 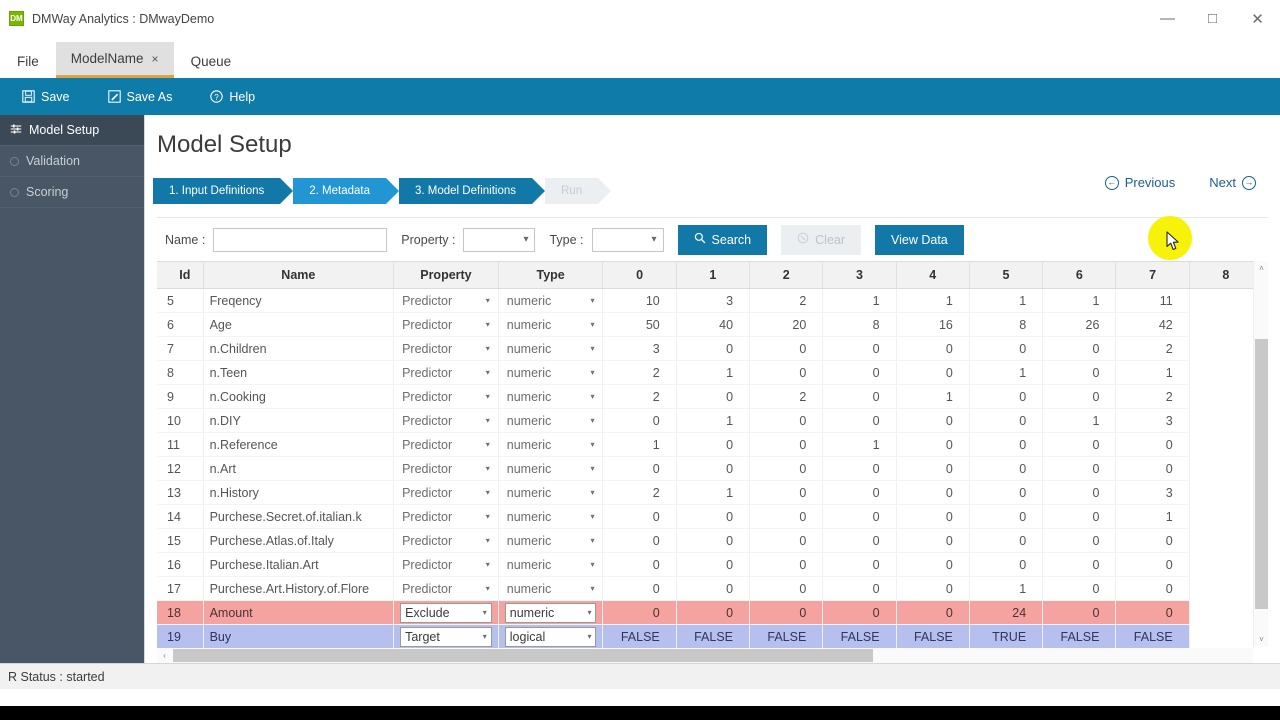 What do you see at coordinates (551, 275) in the screenshot?
I see `table-header-type: Type` at bounding box center [551, 275].